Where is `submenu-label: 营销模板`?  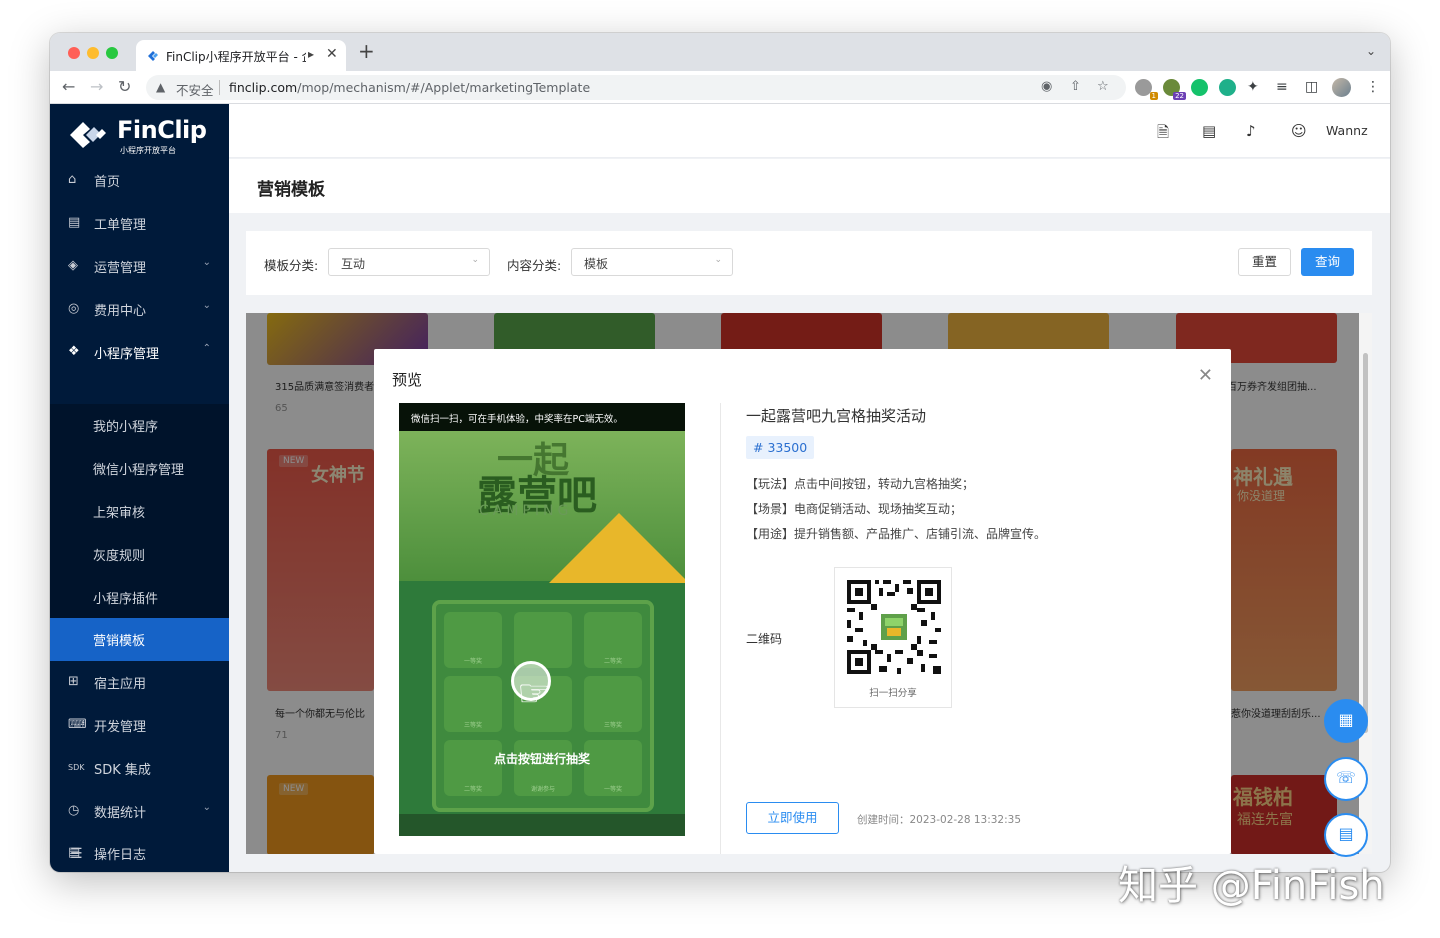 submenu-label: 营销模板 is located at coordinates (119, 641).